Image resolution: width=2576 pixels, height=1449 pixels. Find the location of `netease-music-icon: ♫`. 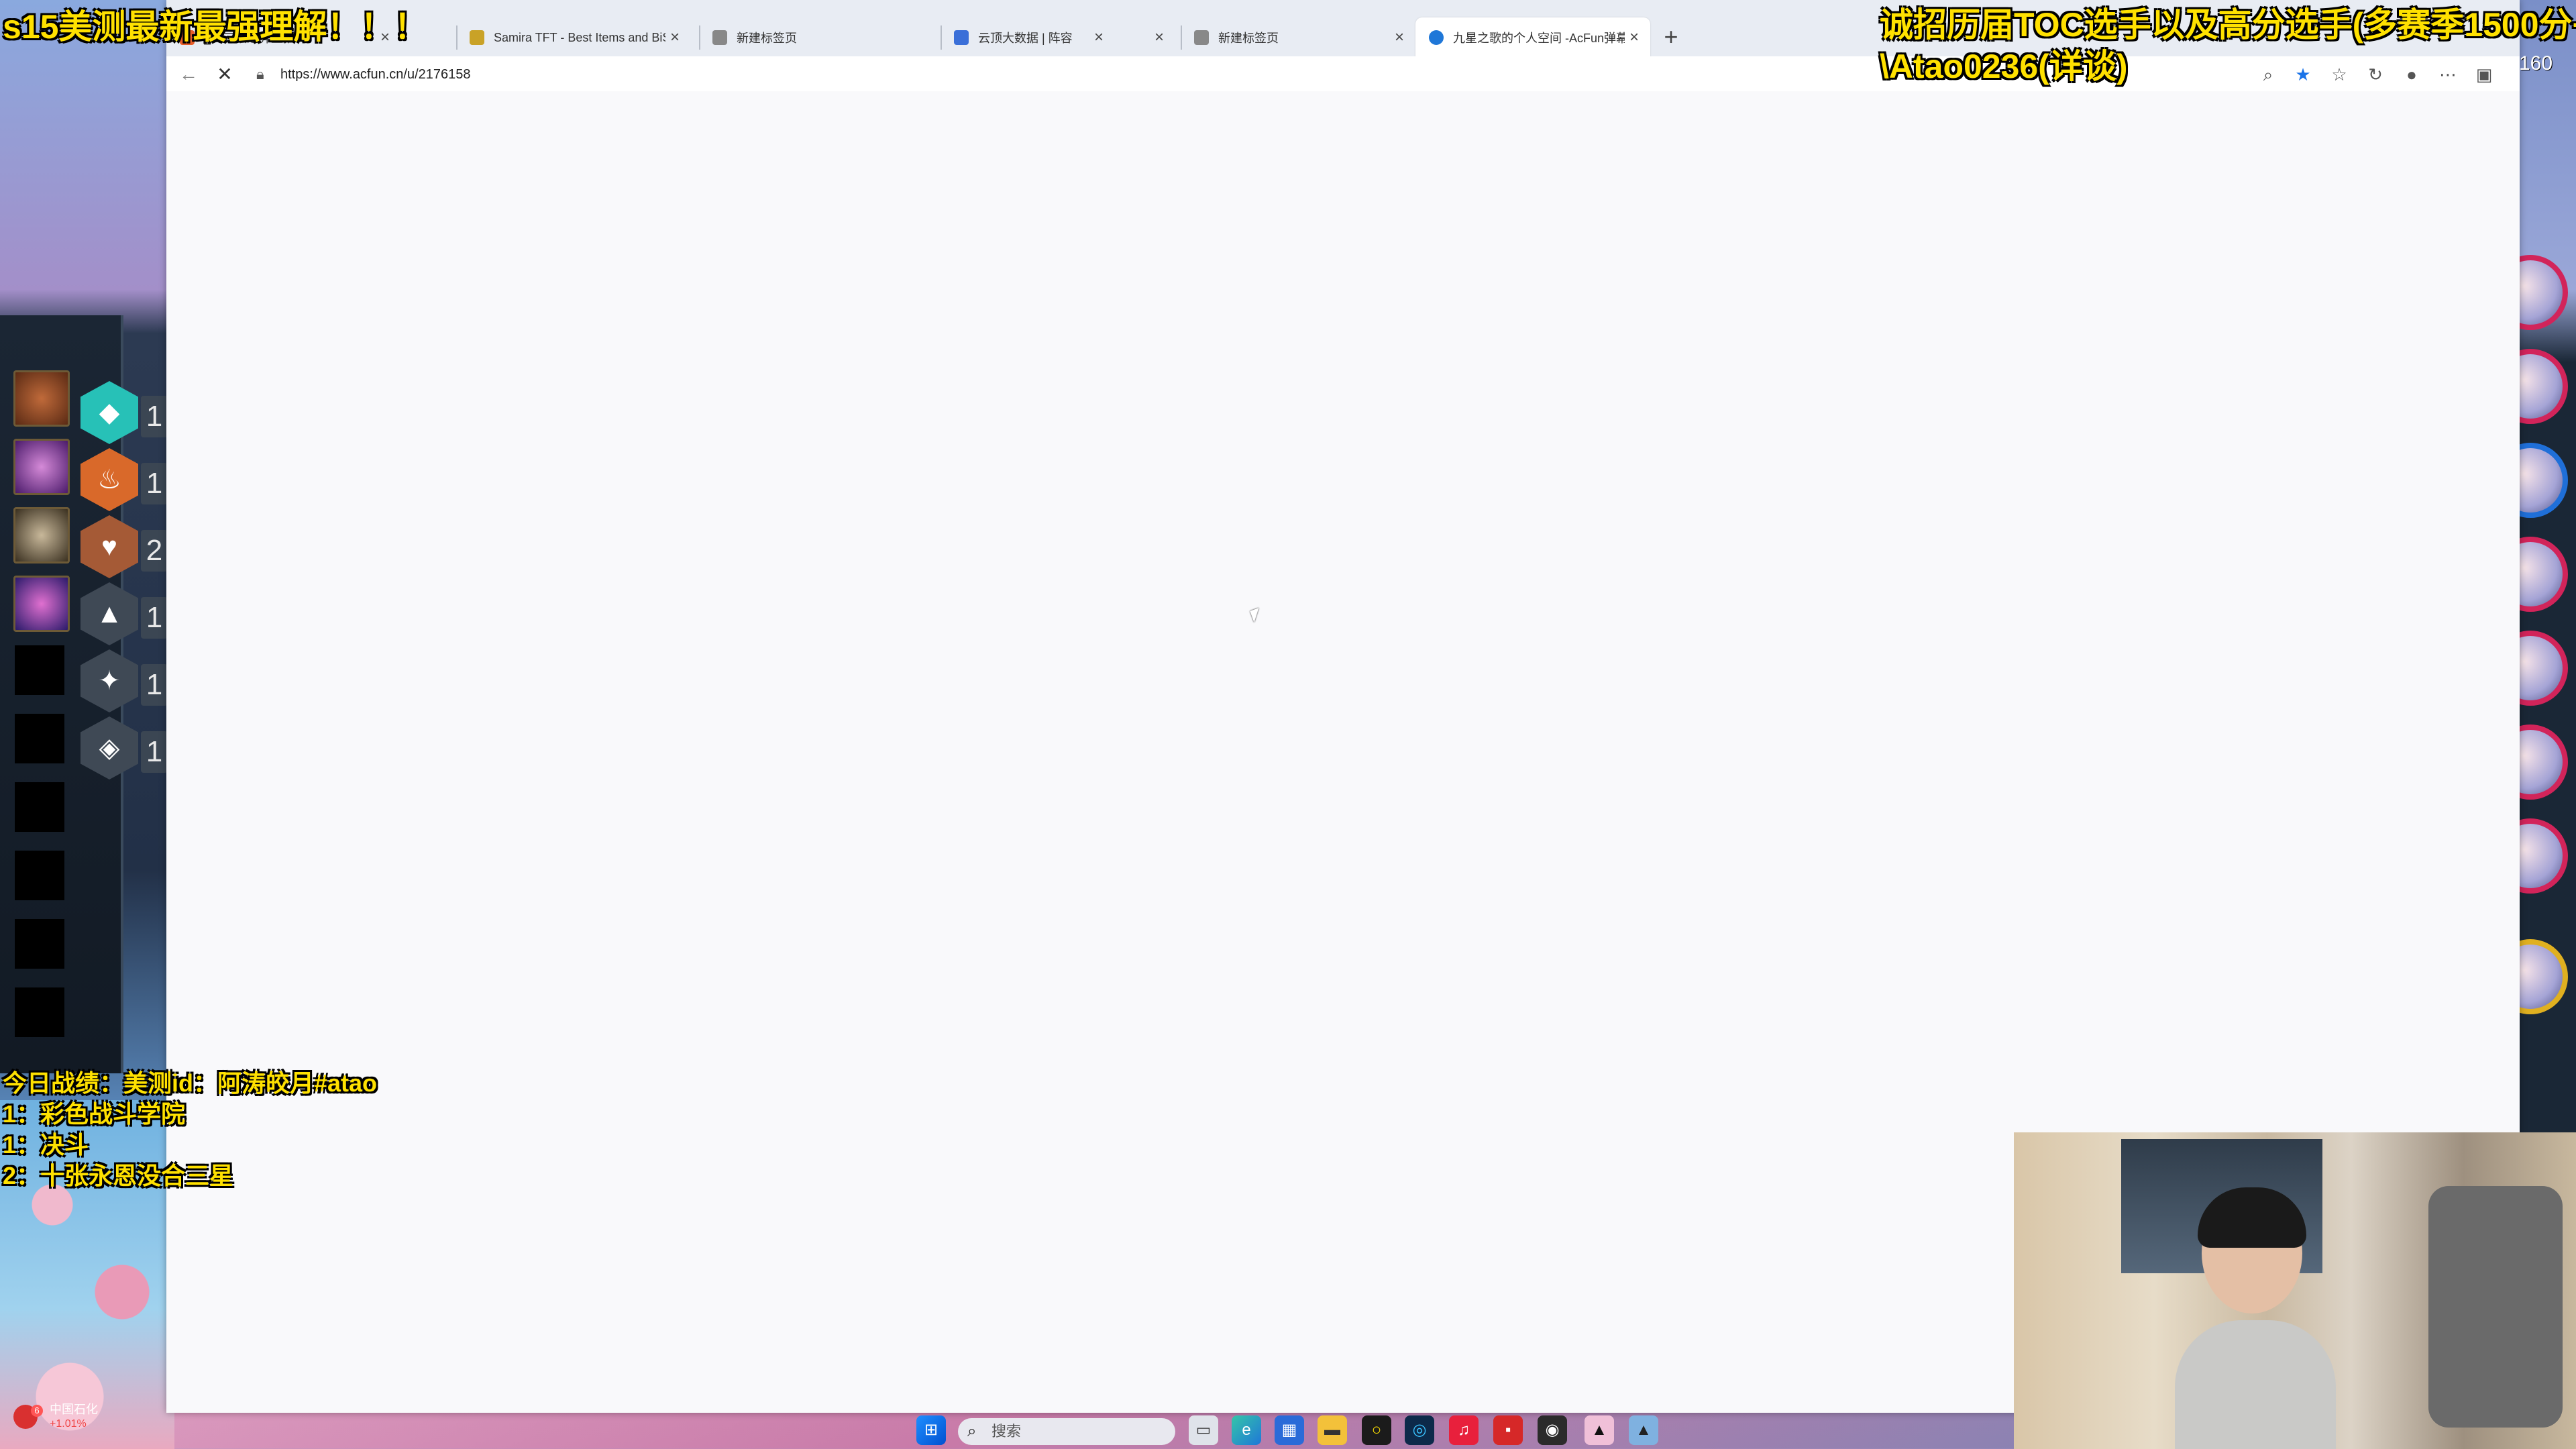

netease-music-icon: ♫ is located at coordinates (1464, 1430).